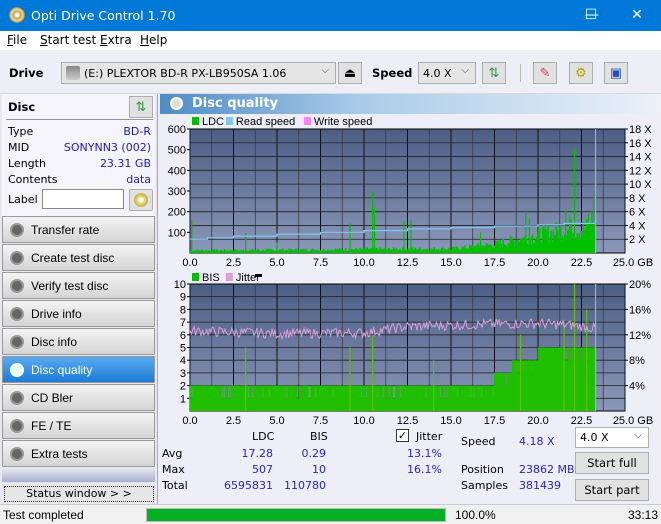  I want to click on nav-cd-bler: CD Bler, so click(78, 397).